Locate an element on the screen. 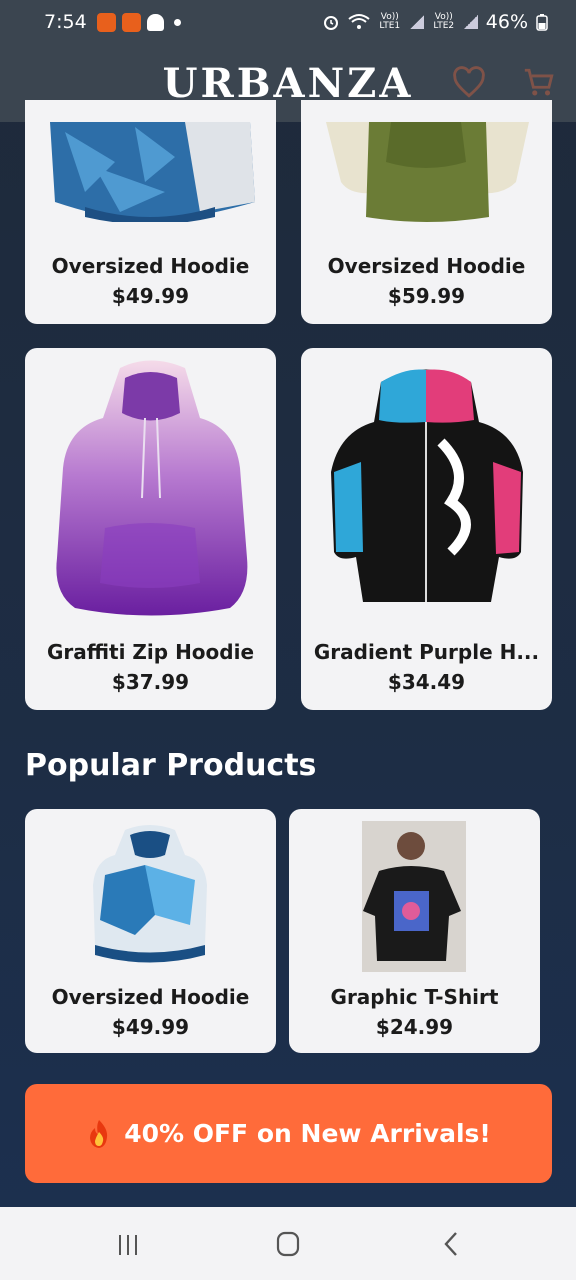  battery-percent: 46% is located at coordinates (506, 22).